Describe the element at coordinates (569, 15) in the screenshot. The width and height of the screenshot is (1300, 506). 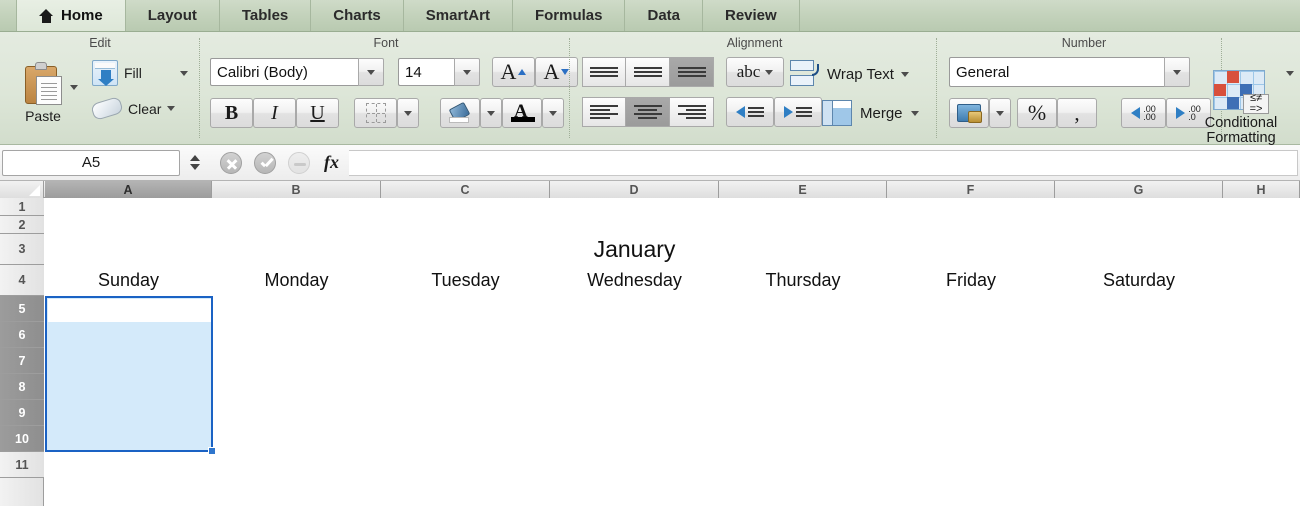
I see `tab-formulas: Formulas` at that location.